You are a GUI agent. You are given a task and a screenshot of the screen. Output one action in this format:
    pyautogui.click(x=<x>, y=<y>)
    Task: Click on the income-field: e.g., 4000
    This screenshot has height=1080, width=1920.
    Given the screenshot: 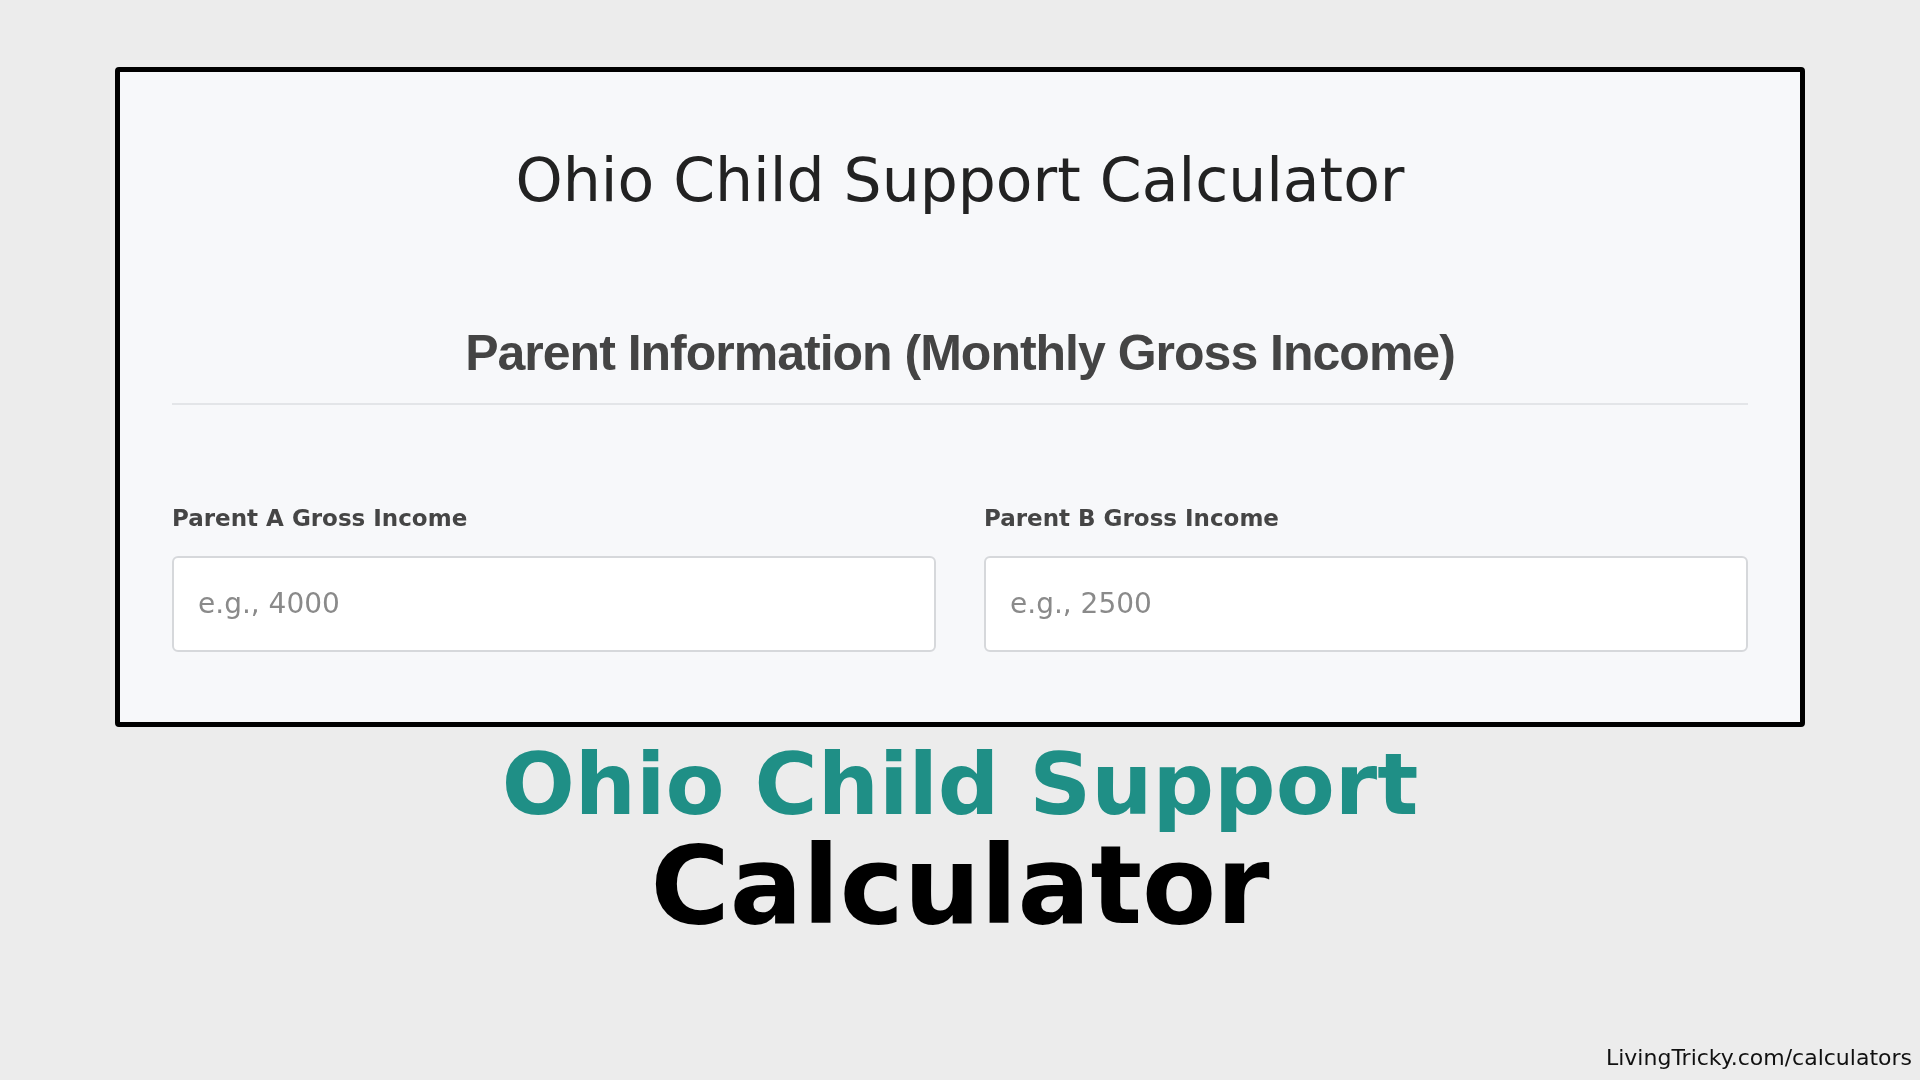 What is the action you would take?
    pyautogui.click(x=554, y=603)
    